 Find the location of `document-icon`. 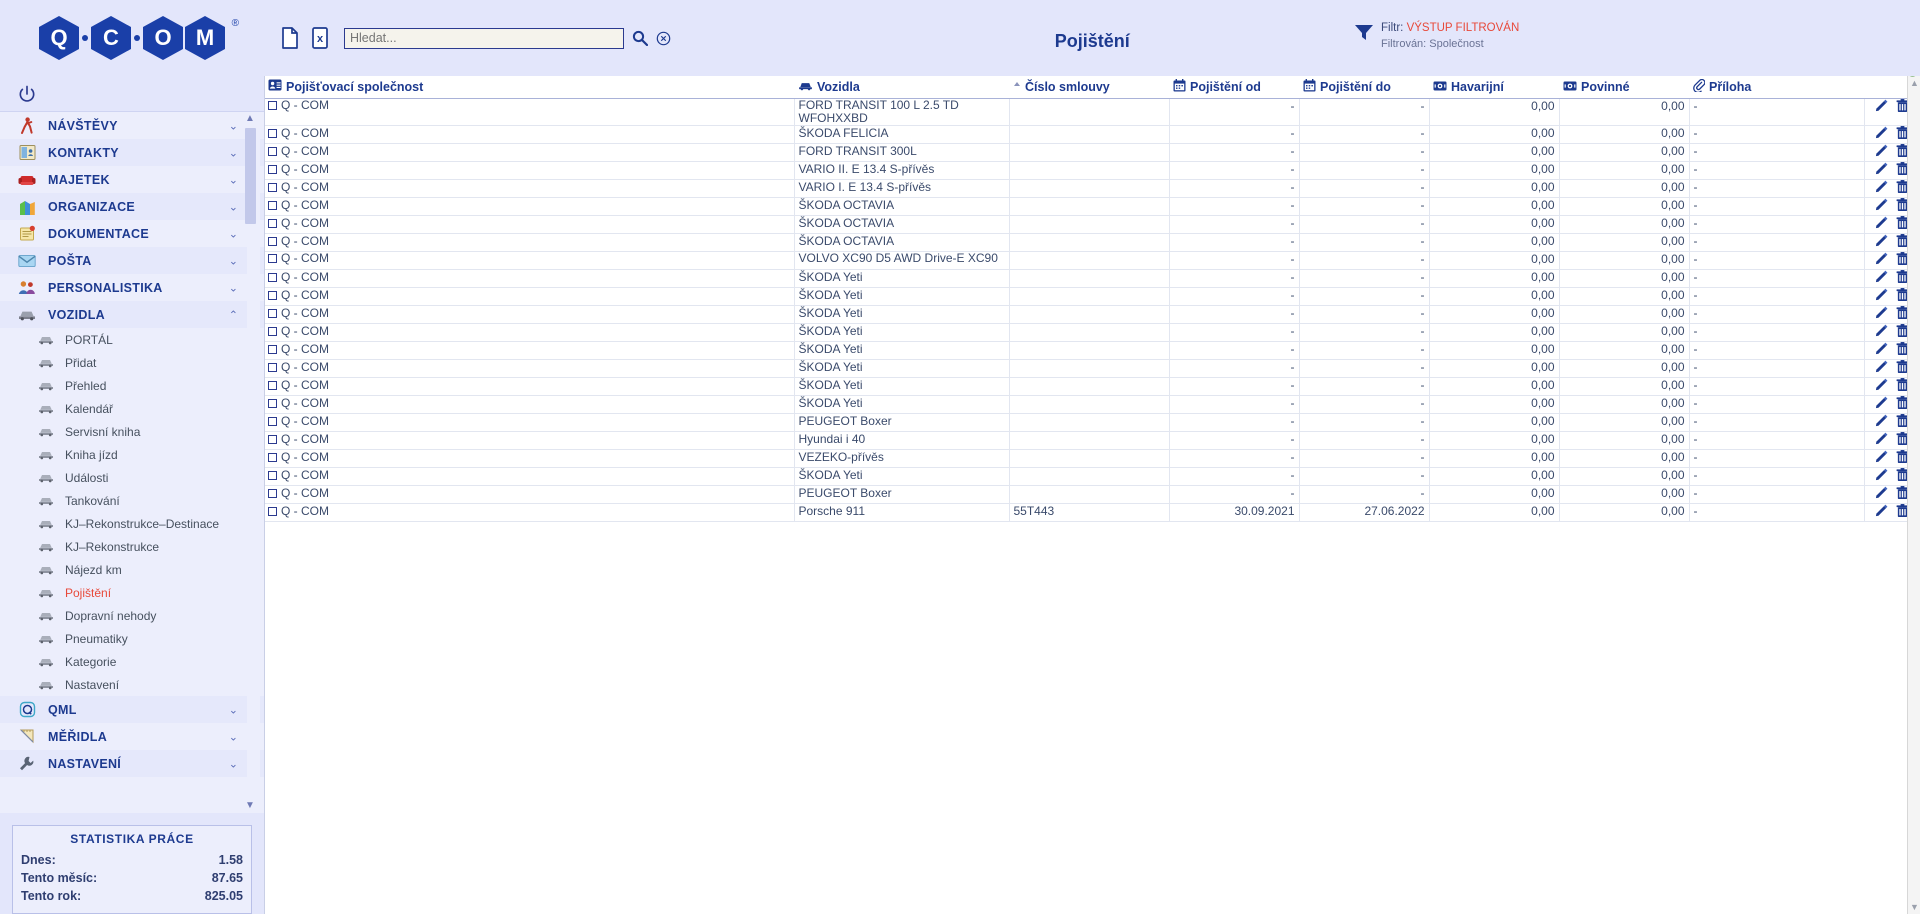

document-icon is located at coordinates (290, 38).